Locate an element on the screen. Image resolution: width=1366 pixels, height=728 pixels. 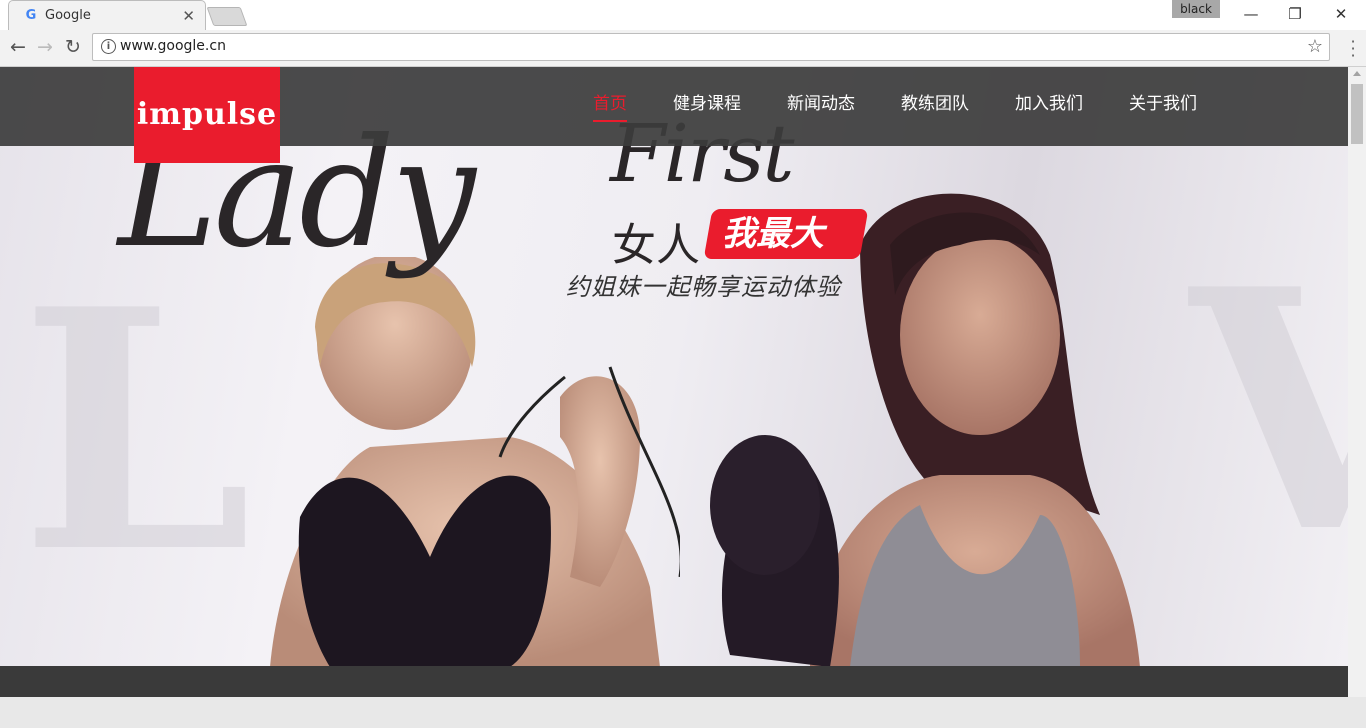
close-tab-icon: ✕ is located at coordinates (188, 16).